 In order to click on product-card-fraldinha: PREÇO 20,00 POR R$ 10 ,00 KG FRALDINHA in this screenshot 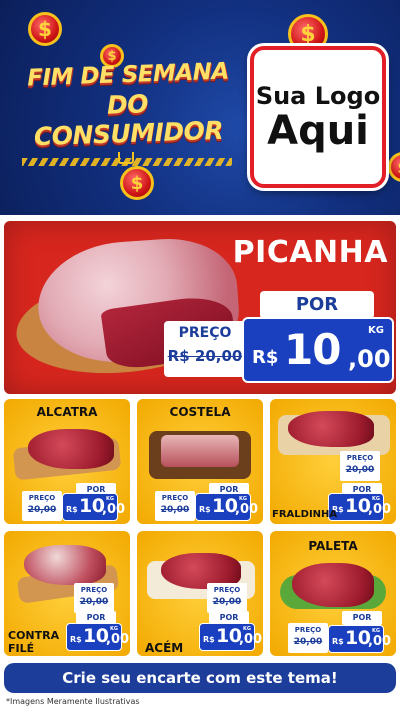, I will do `click(333, 461)`.